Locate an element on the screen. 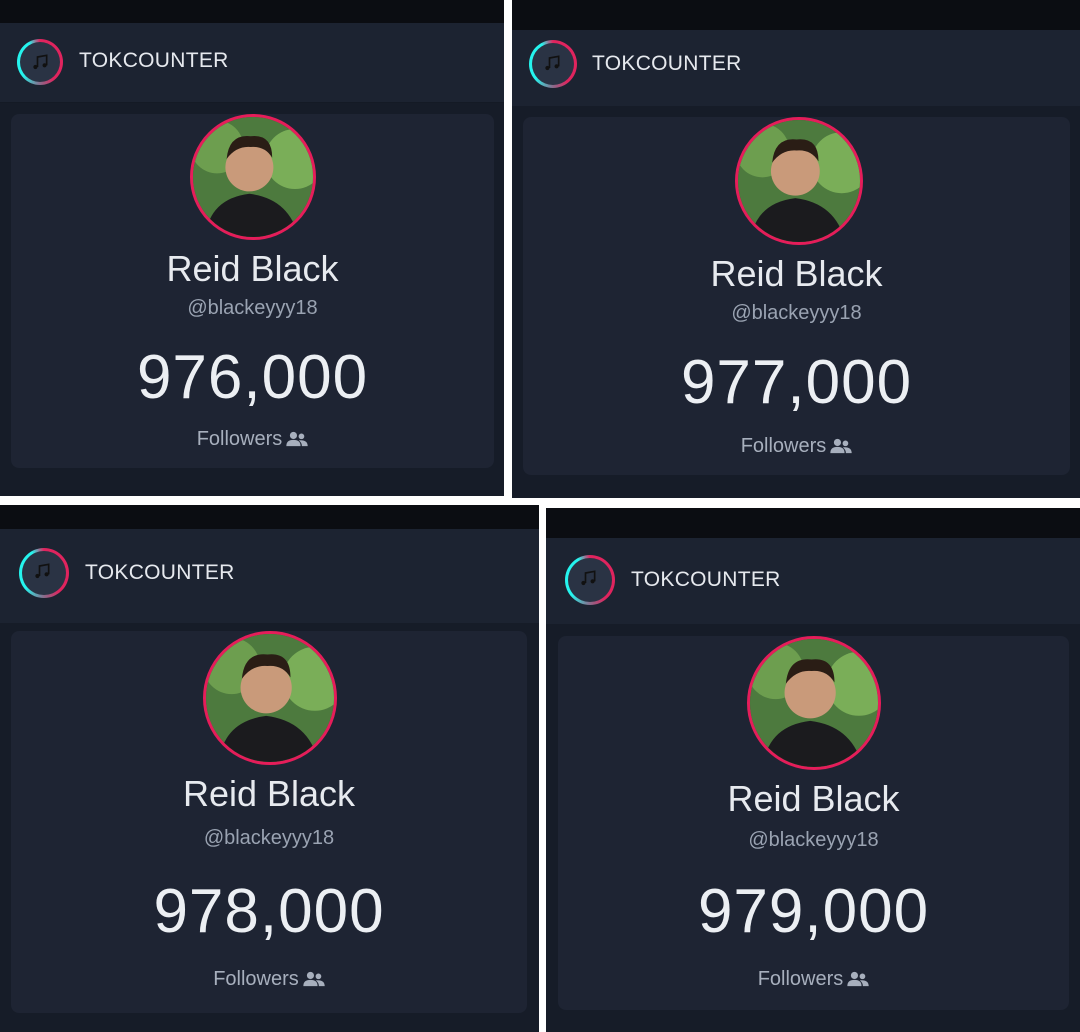  follower-count: 977,000 is located at coordinates (796, 382).